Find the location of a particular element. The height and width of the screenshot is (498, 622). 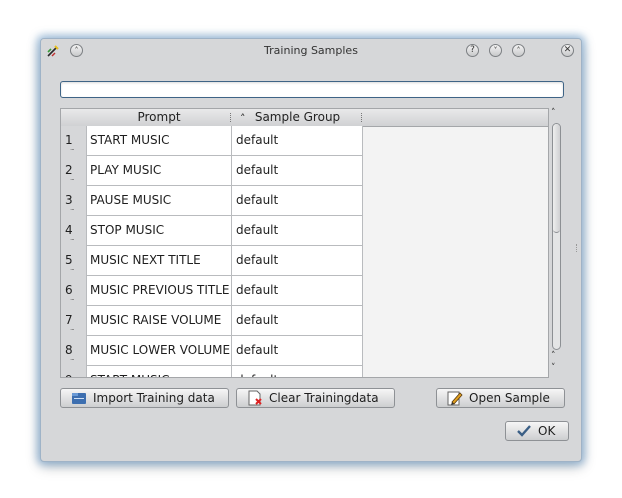

import-icon is located at coordinates (79, 398).